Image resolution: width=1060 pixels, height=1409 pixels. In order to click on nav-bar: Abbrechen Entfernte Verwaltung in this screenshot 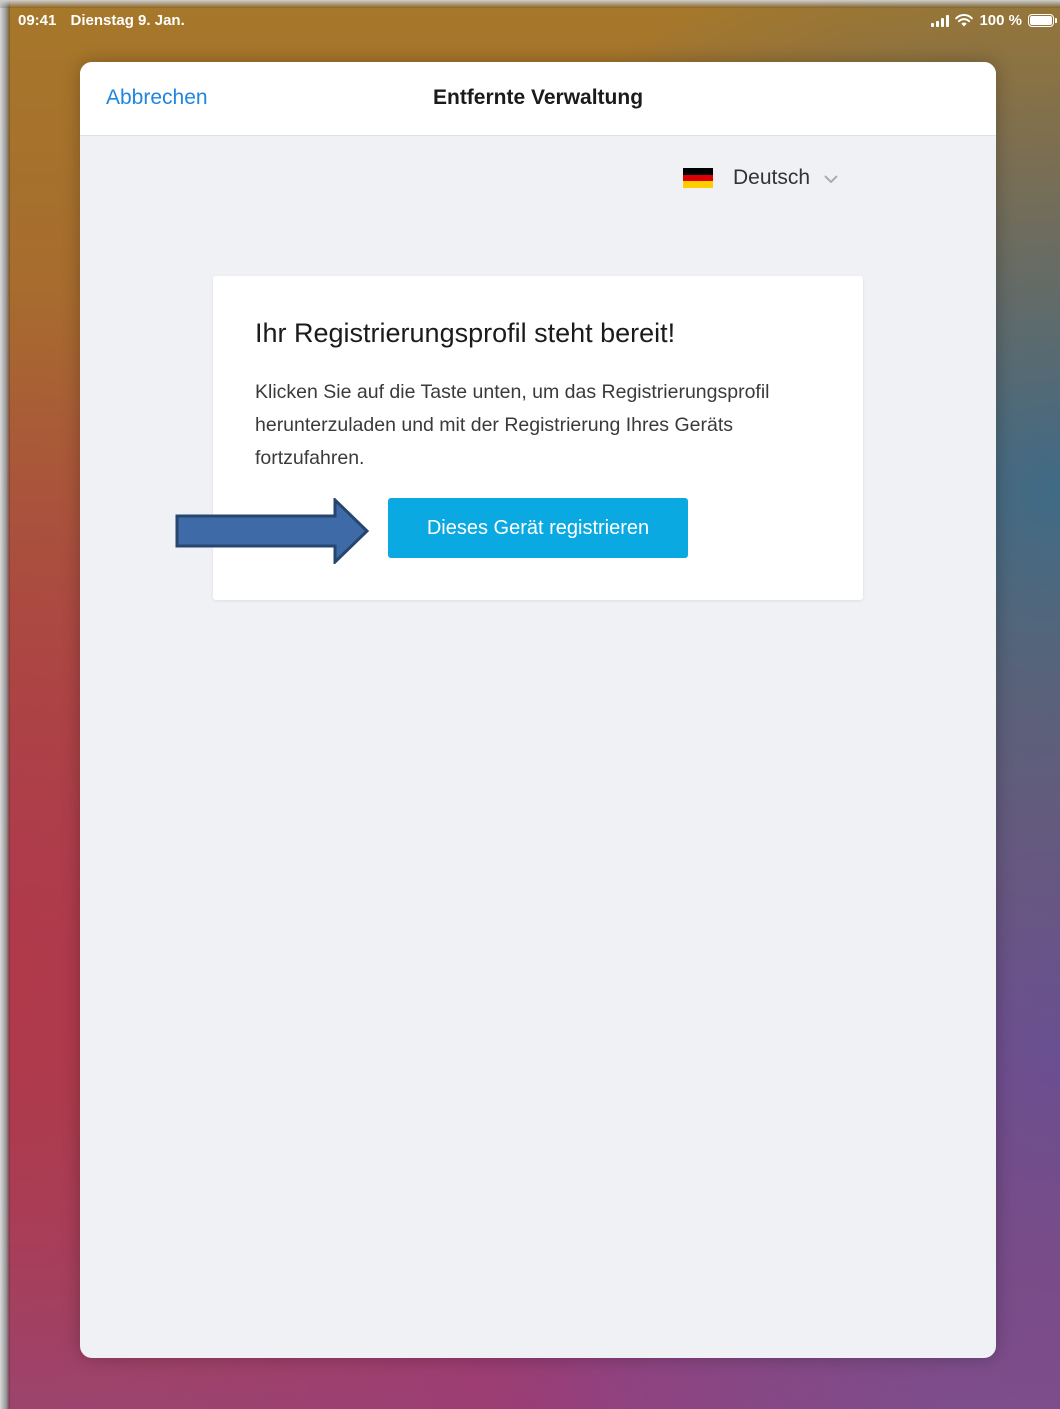, I will do `click(538, 99)`.